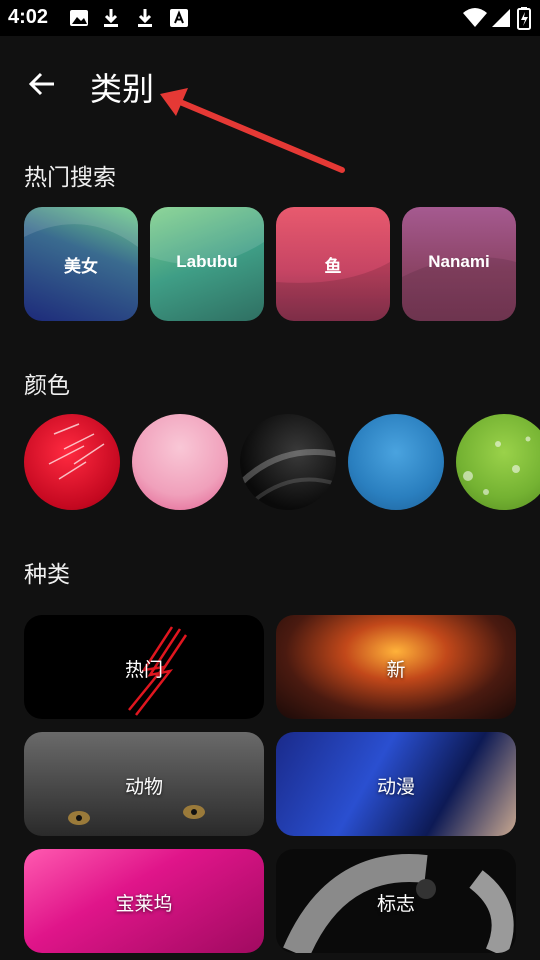 This screenshot has width=540, height=960. What do you see at coordinates (47, 575) in the screenshot?
I see `section-title-types: 种类` at bounding box center [47, 575].